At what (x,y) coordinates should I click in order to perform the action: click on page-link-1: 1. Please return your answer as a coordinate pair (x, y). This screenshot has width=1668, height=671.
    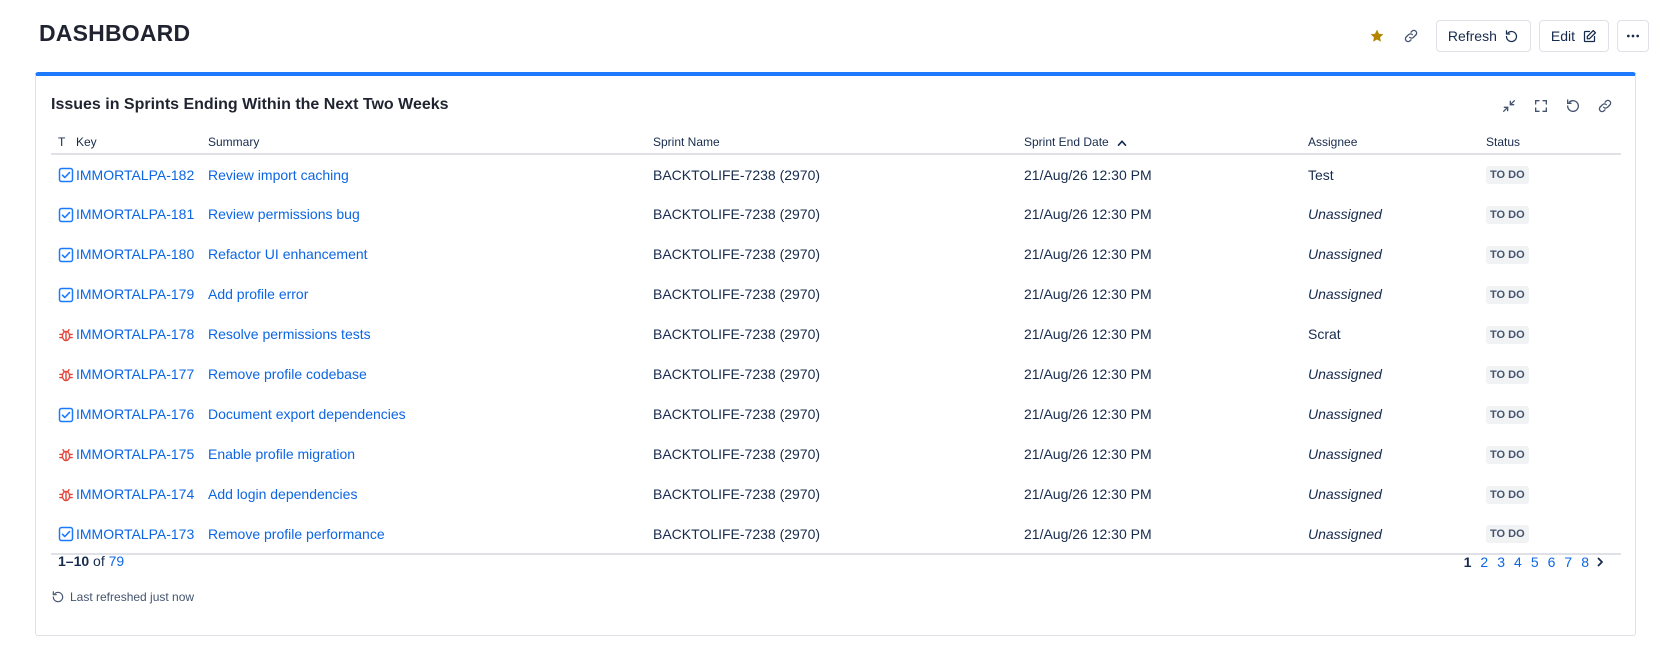
    Looking at the image, I should click on (1468, 562).